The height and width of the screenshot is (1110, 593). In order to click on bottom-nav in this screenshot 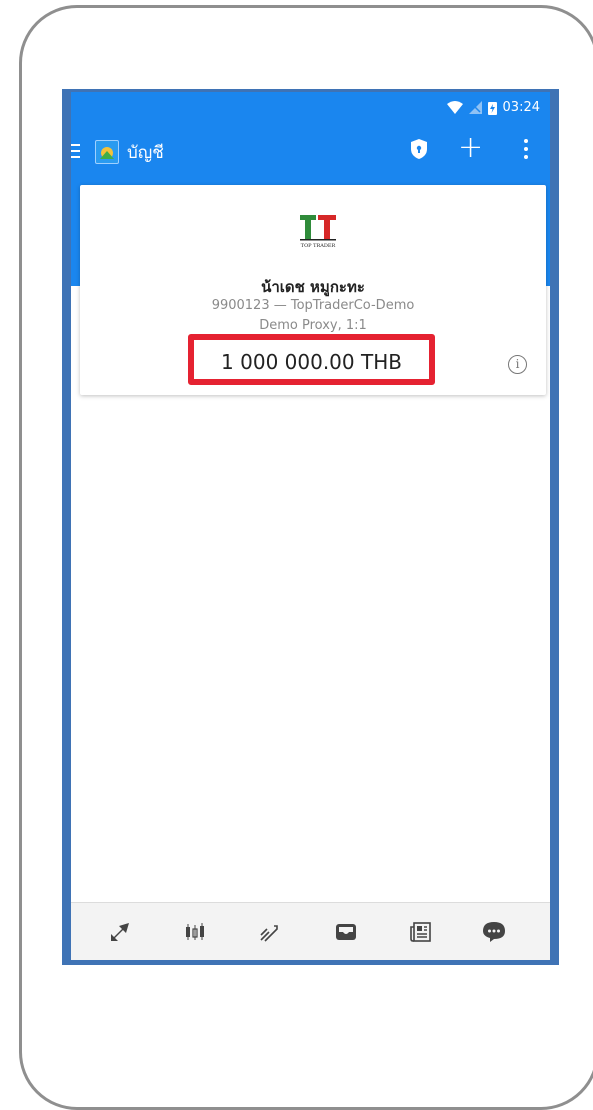, I will do `click(310, 931)`.